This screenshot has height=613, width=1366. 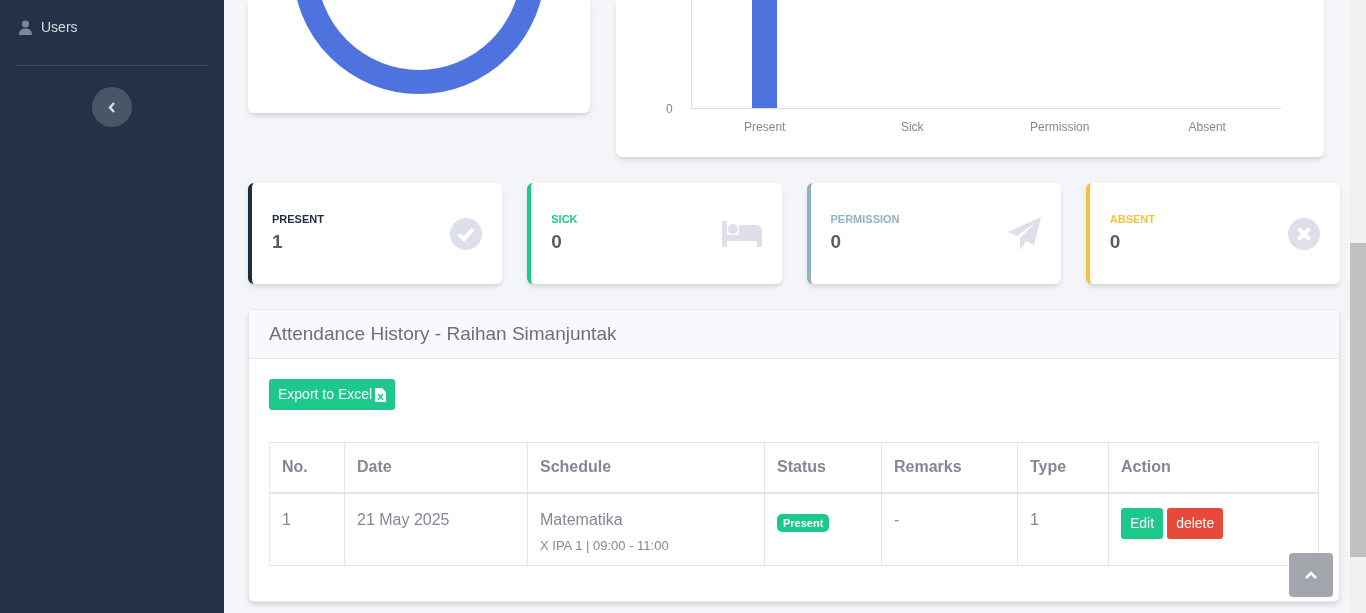 I want to click on column-header: Schedule, so click(x=646, y=467).